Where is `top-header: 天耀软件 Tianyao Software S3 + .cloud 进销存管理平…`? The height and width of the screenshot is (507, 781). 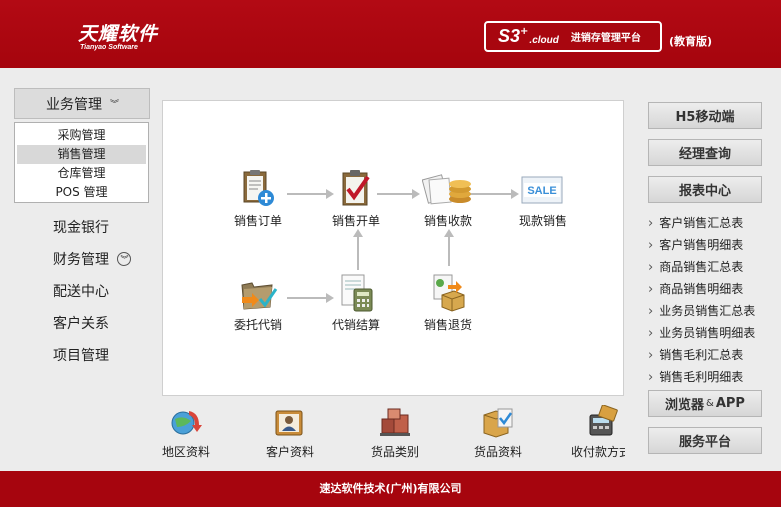
top-header: 天耀软件 Tianyao Software S3 + .cloud 进销存管理平… is located at coordinates (390, 34).